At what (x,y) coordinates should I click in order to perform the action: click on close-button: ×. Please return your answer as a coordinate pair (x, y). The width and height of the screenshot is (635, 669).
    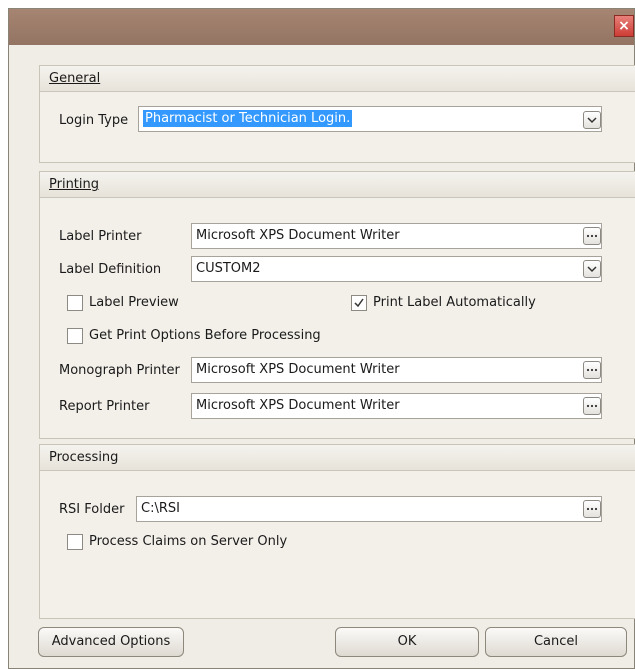
    Looking at the image, I should click on (624, 26).